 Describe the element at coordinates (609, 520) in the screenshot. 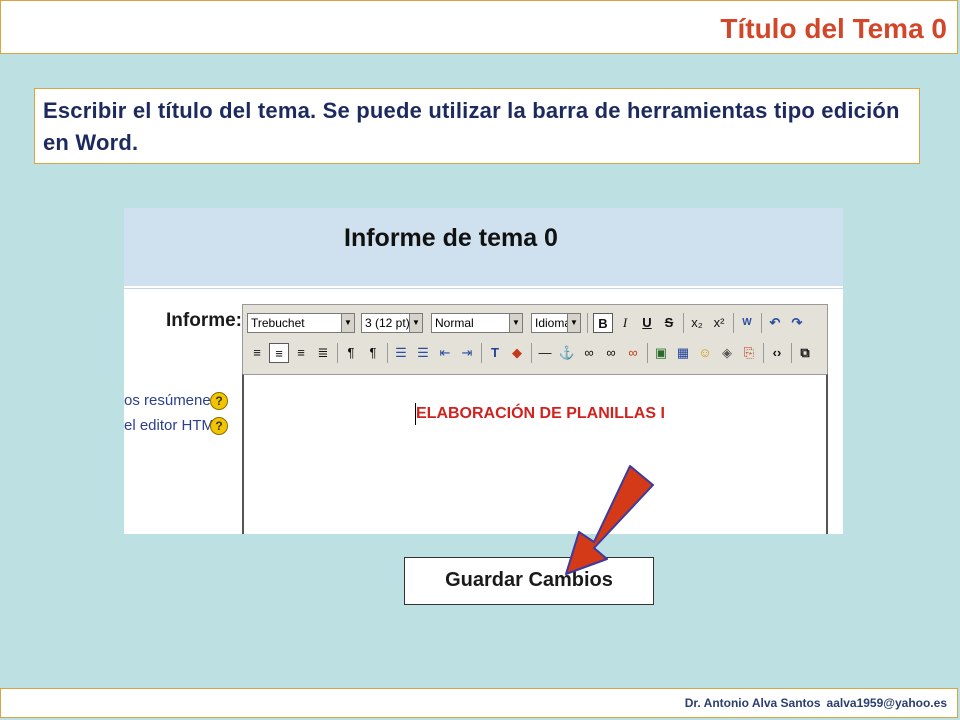

I see `pointer-arrow-icon` at that location.